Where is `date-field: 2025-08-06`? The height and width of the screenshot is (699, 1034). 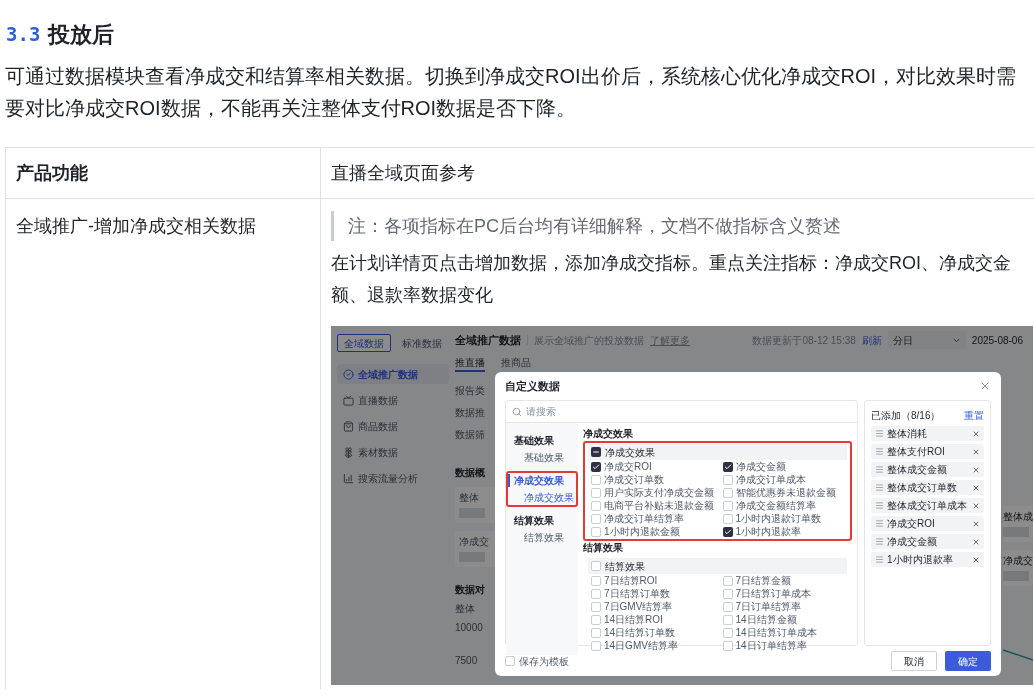
date-field: 2025-08-06 is located at coordinates (997, 340).